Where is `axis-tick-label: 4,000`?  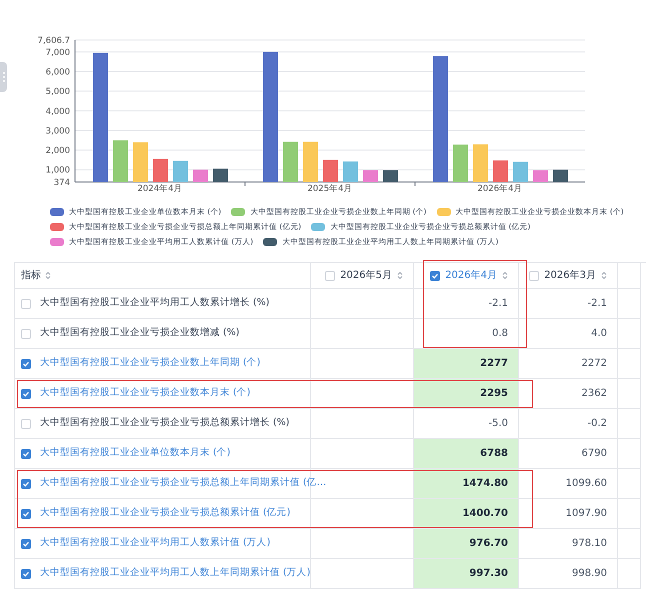
axis-tick-label: 4,000 is located at coordinates (58, 111).